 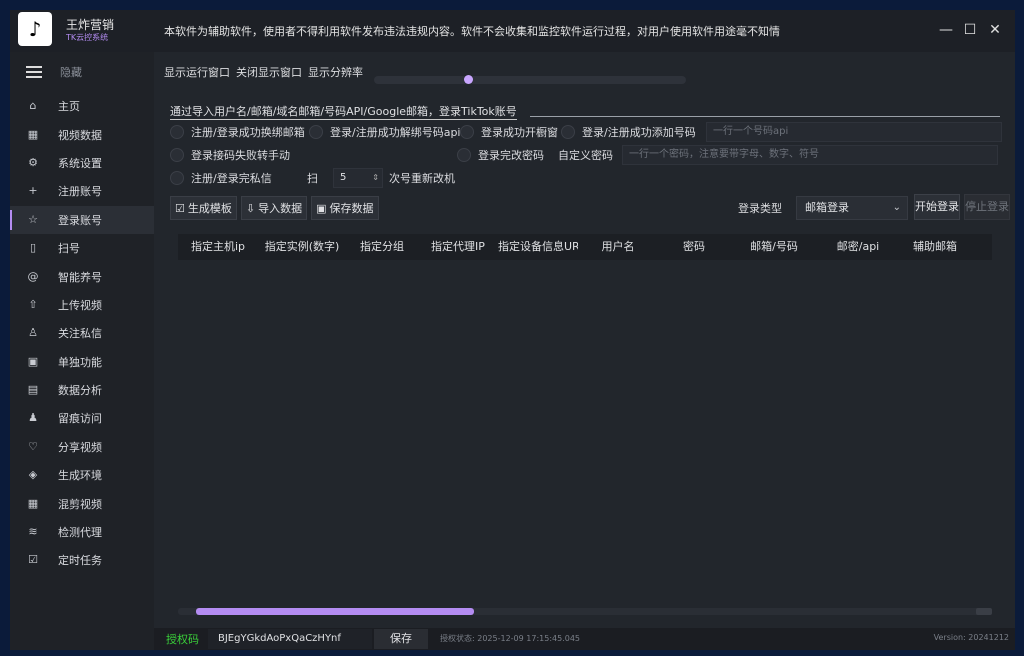 I want to click on custom-password-input: 一行一个密码，注意要带字母、数字、符号, so click(x=810, y=155).